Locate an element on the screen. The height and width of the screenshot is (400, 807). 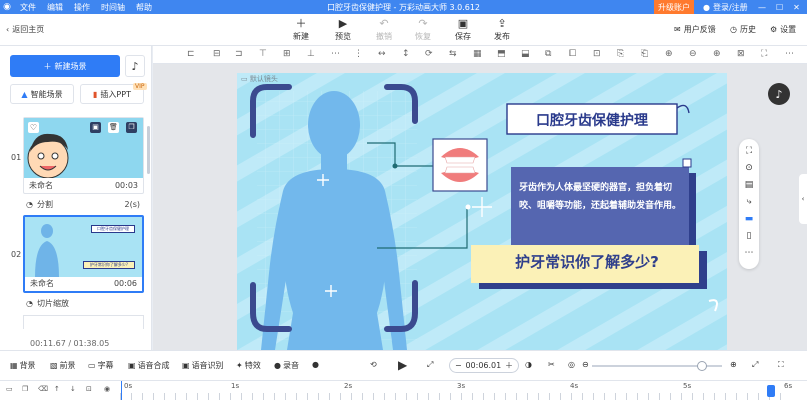
same-width-icon: ↔ is located at coordinates (382, 54).